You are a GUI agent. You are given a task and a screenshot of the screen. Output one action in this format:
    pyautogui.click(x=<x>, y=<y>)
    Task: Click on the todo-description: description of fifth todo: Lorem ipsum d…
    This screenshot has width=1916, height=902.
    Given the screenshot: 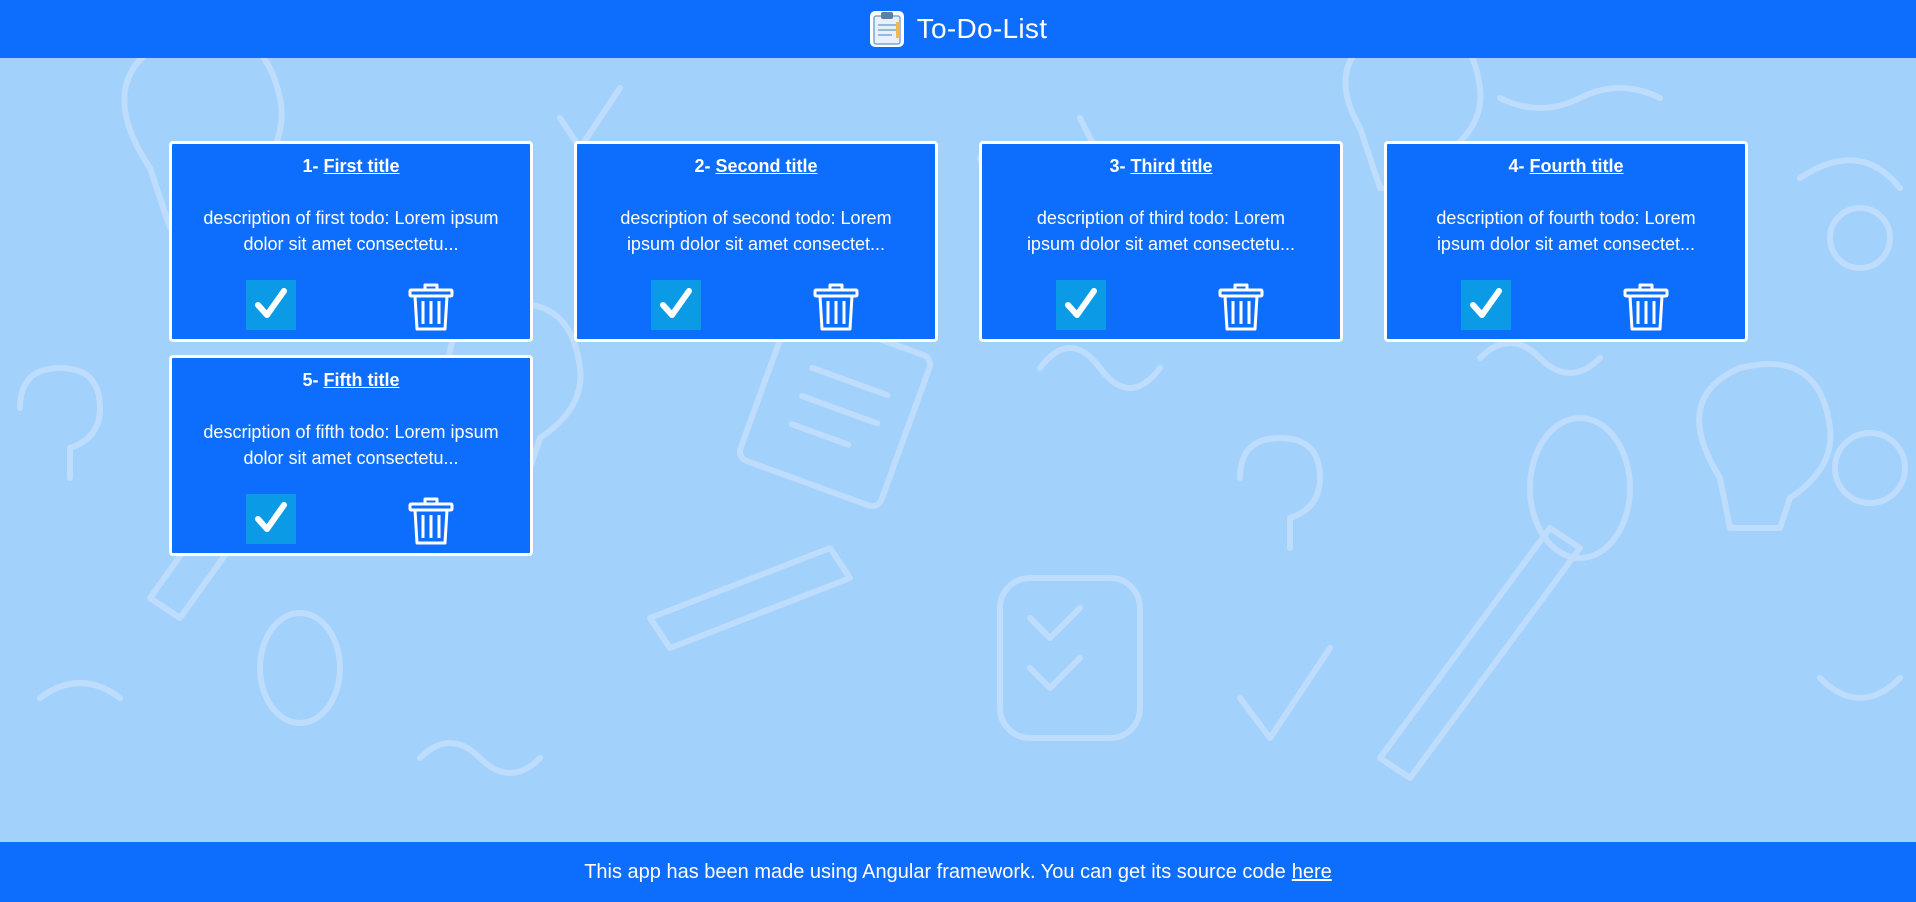 What is the action you would take?
    pyautogui.click(x=351, y=445)
    